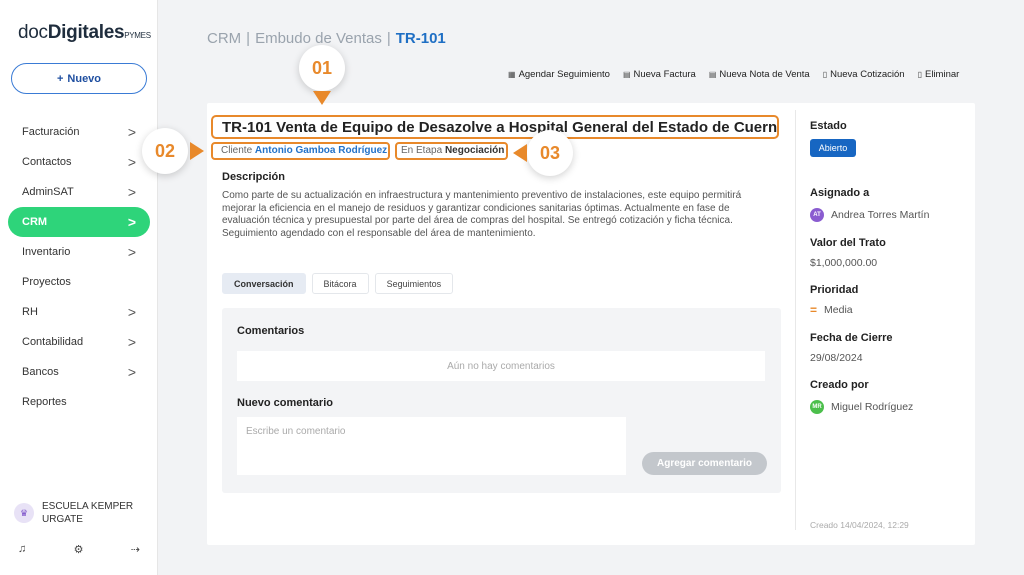  I want to click on sidebar-item-contactos: Contactos >, so click(79, 162).